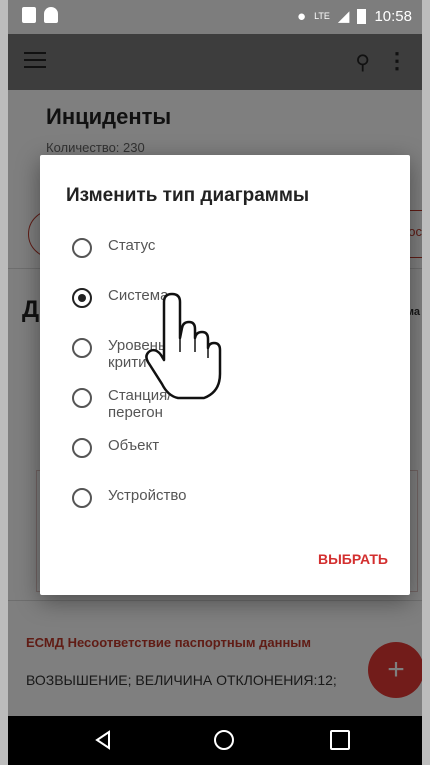  I want to click on phone-left-edge, so click(4, 382).